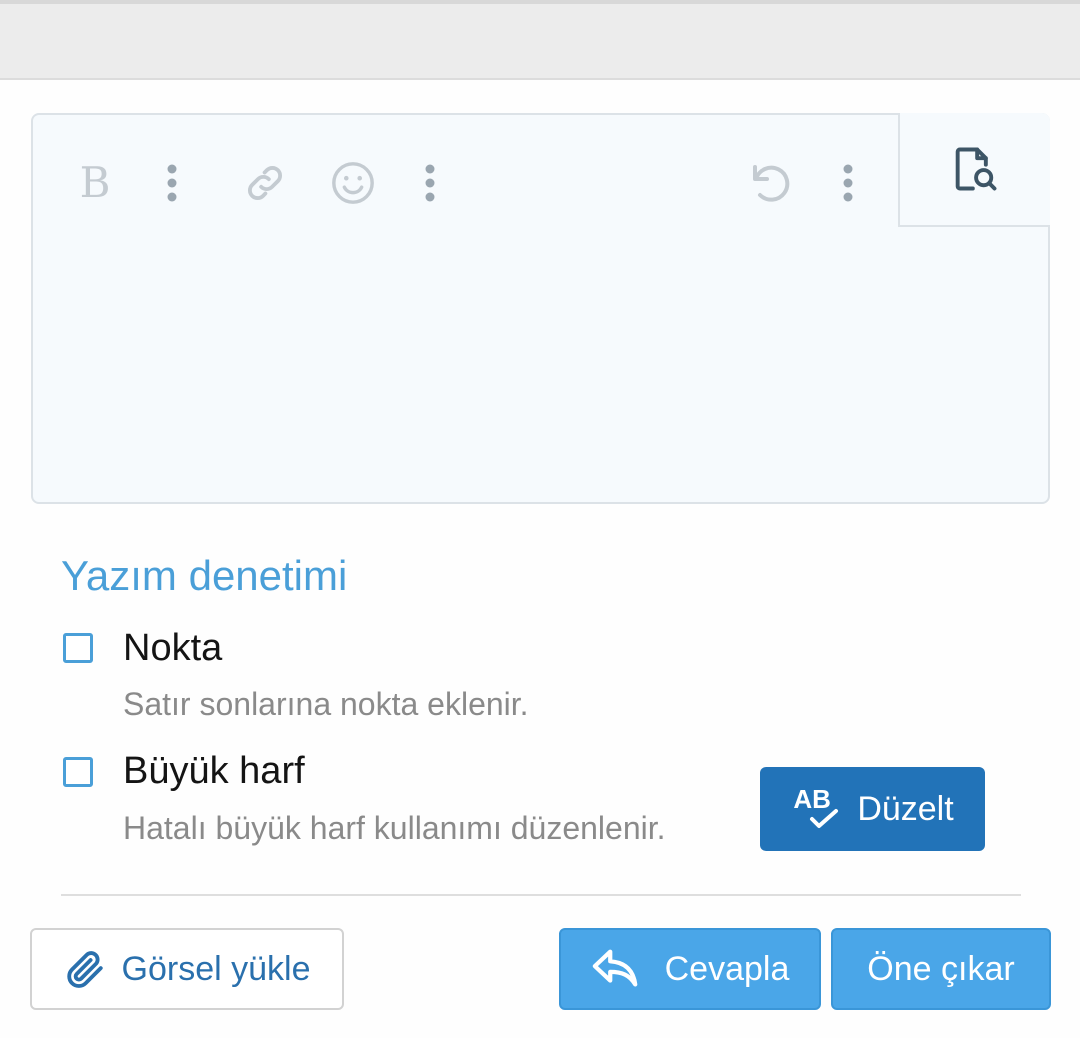  I want to click on emoji-button, so click(353, 183).